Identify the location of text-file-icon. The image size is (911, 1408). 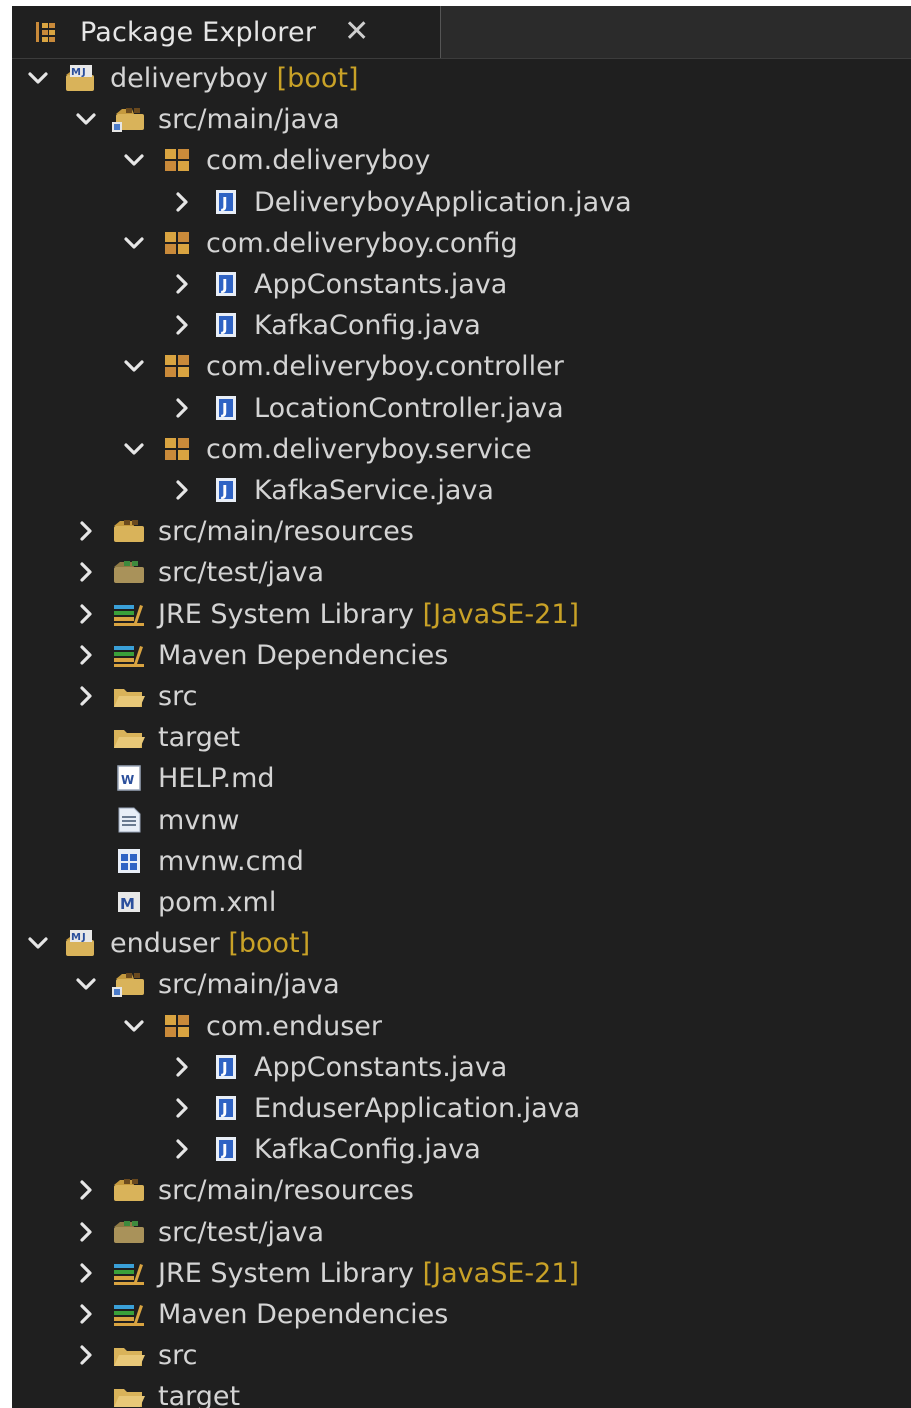
(129, 820).